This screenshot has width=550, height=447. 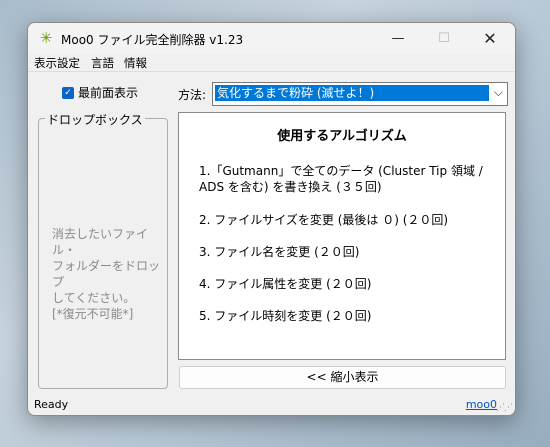 What do you see at coordinates (68, 92) in the screenshot?
I see `checkbox-checked-icon: ✓` at bounding box center [68, 92].